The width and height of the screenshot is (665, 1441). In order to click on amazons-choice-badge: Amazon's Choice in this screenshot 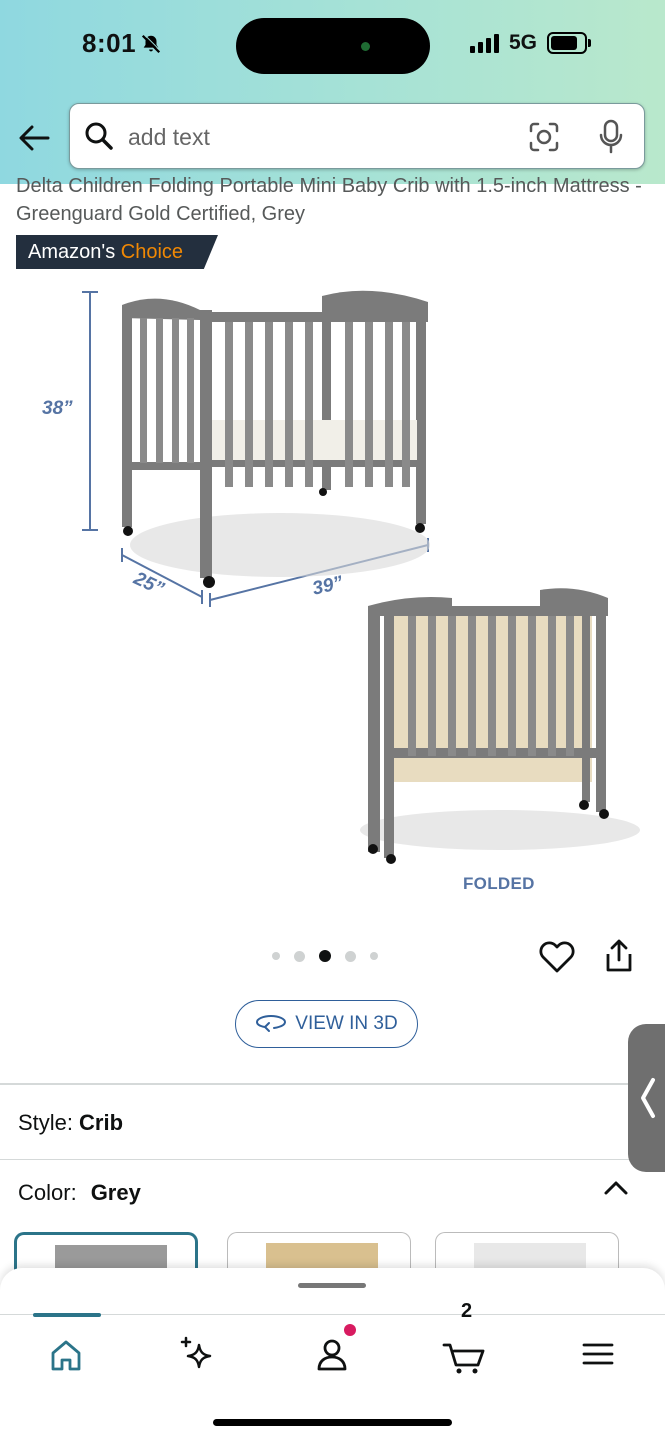, I will do `click(117, 252)`.